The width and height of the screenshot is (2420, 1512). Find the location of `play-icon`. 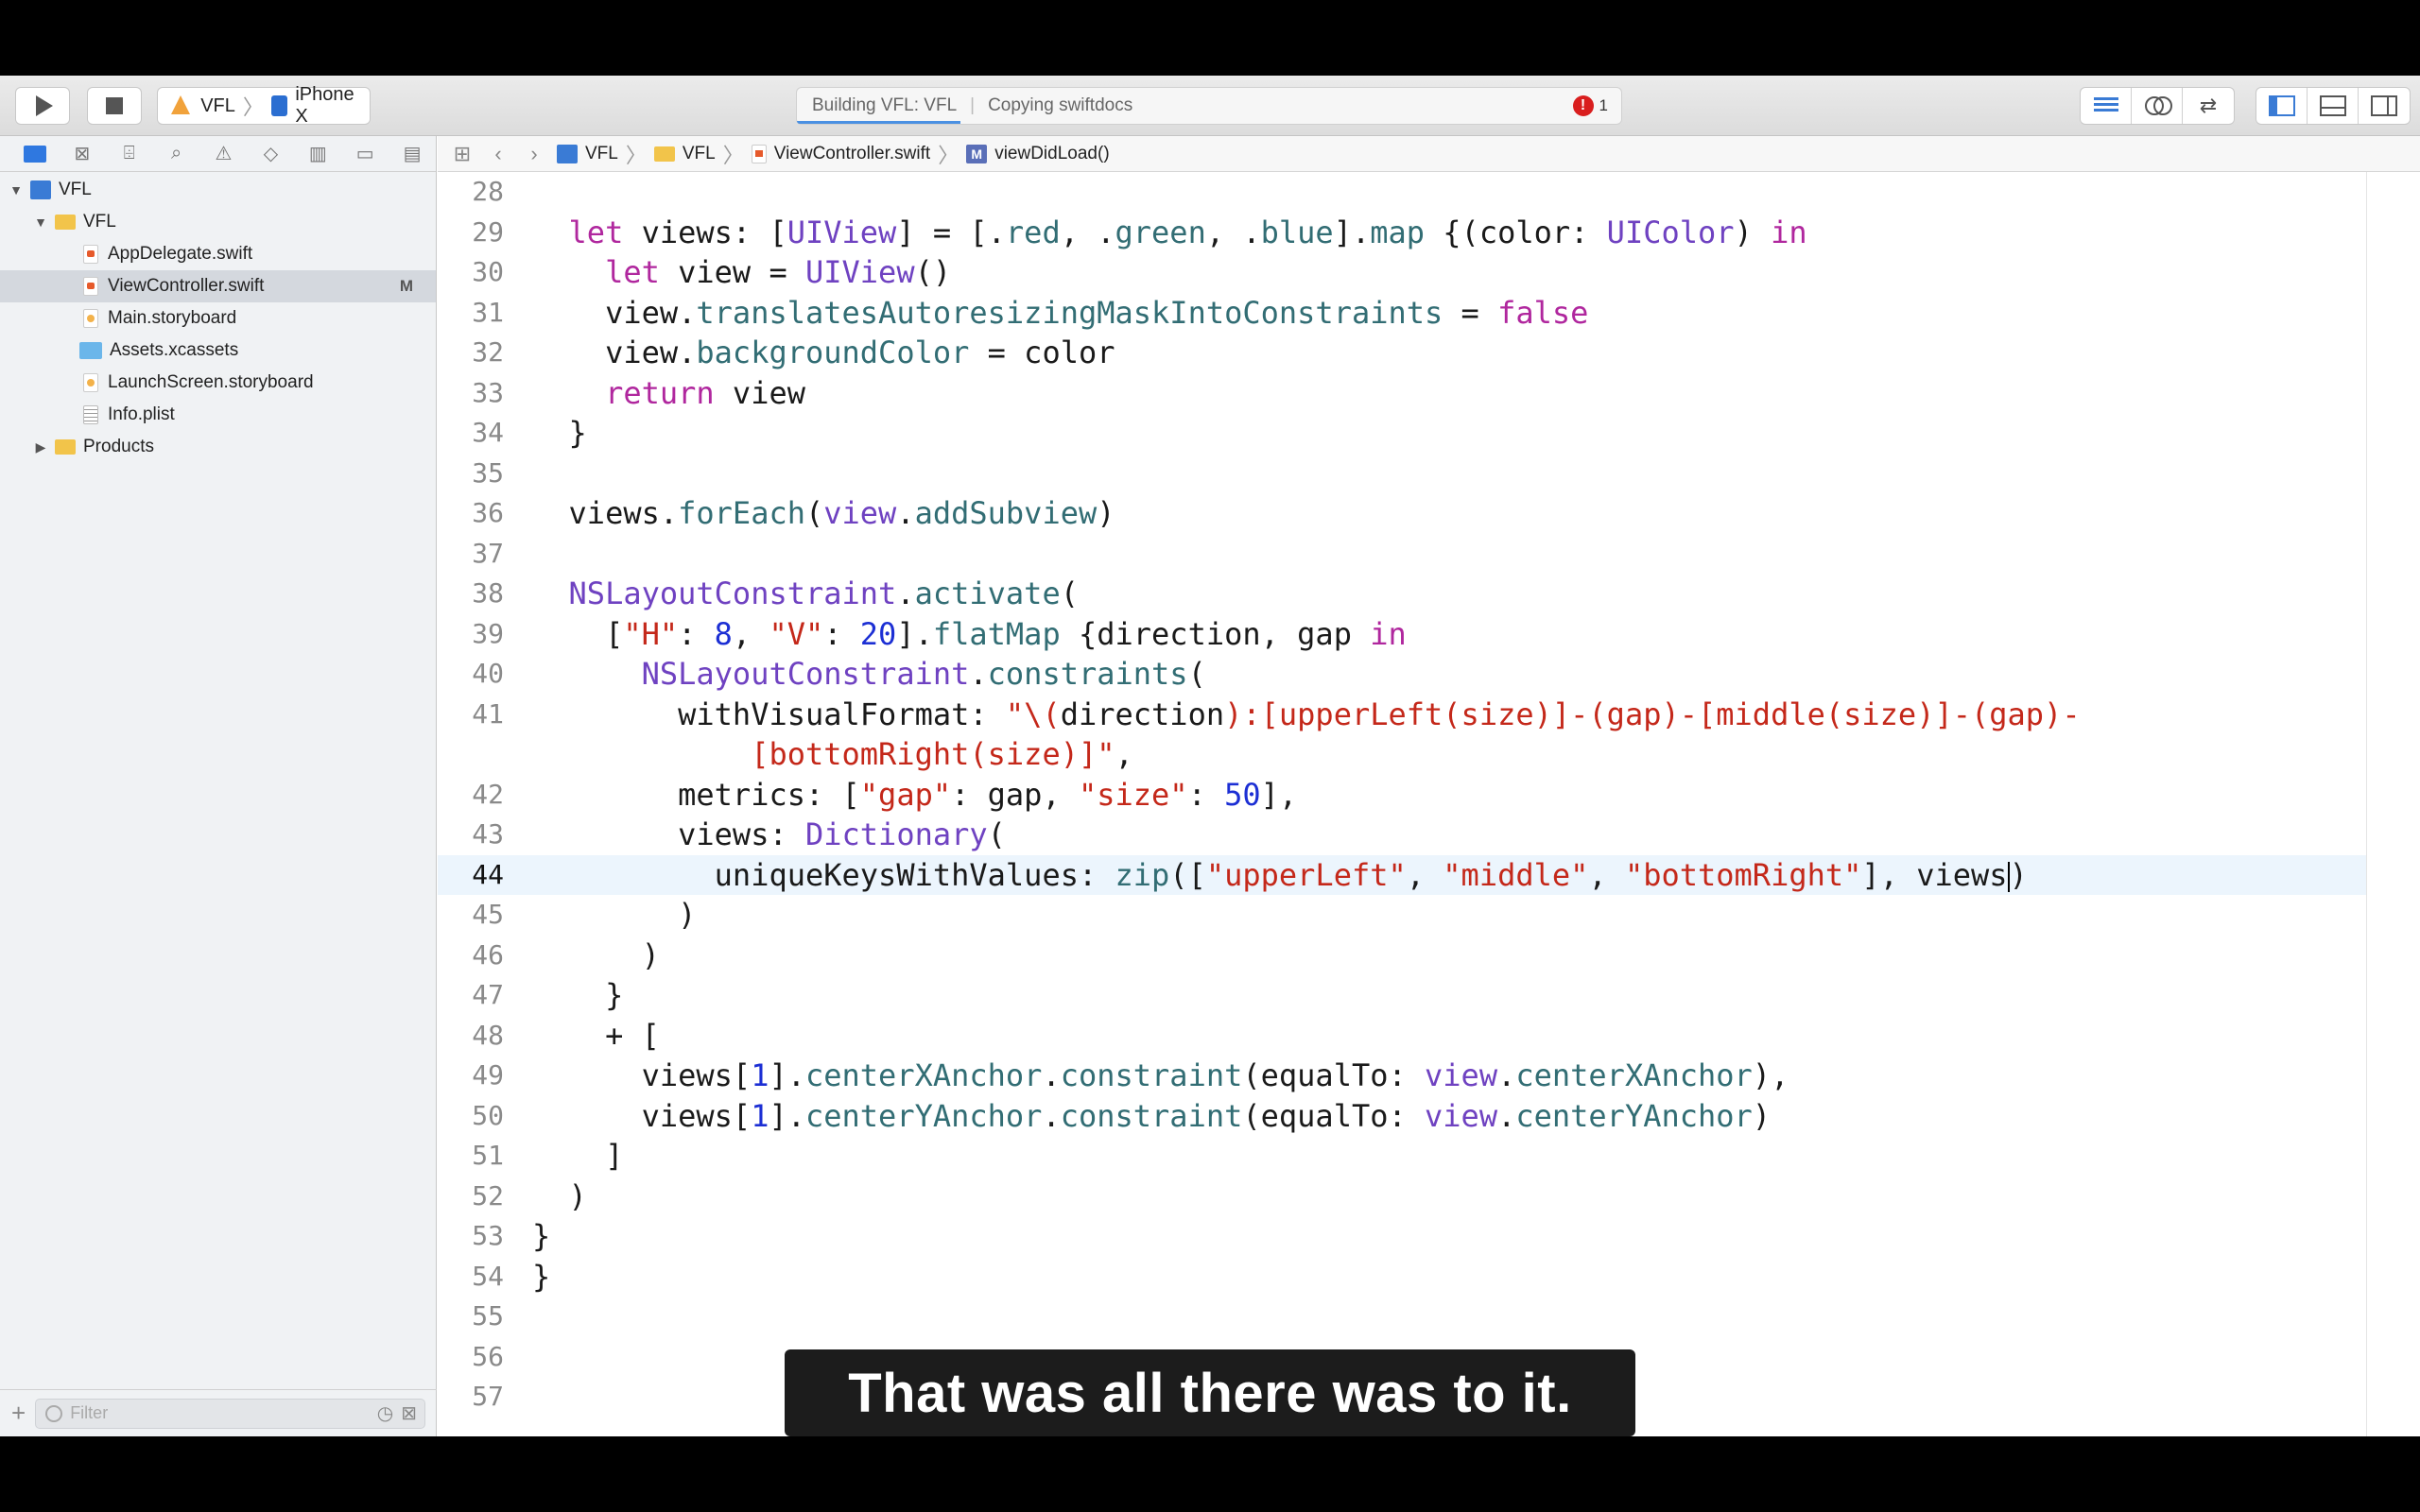

play-icon is located at coordinates (44, 105).